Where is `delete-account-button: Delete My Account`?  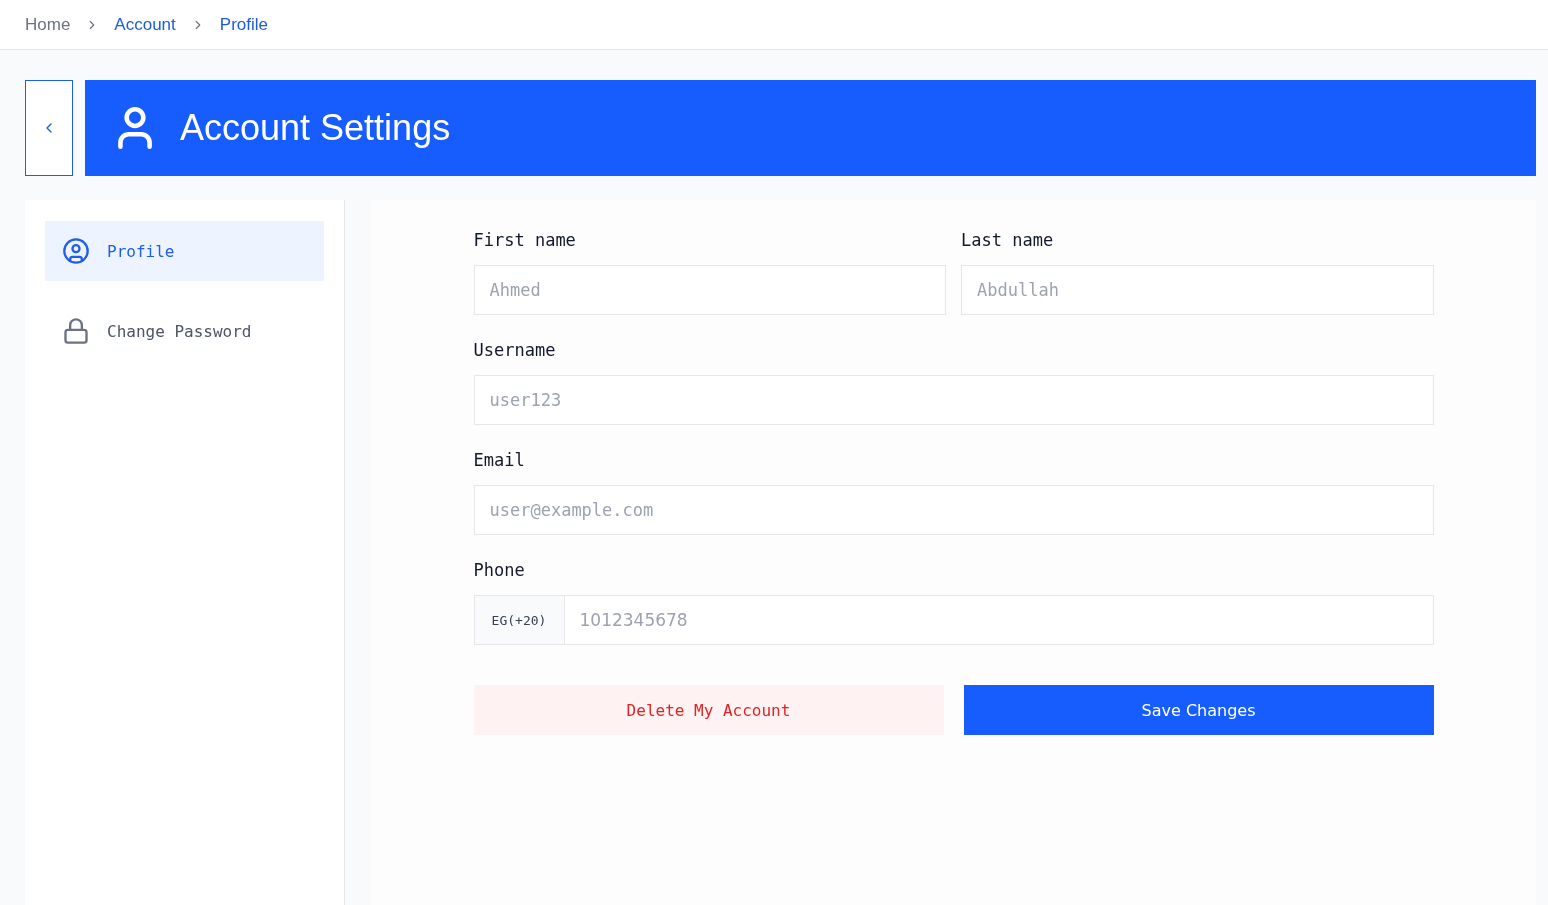 delete-account-button: Delete My Account is located at coordinates (708, 710).